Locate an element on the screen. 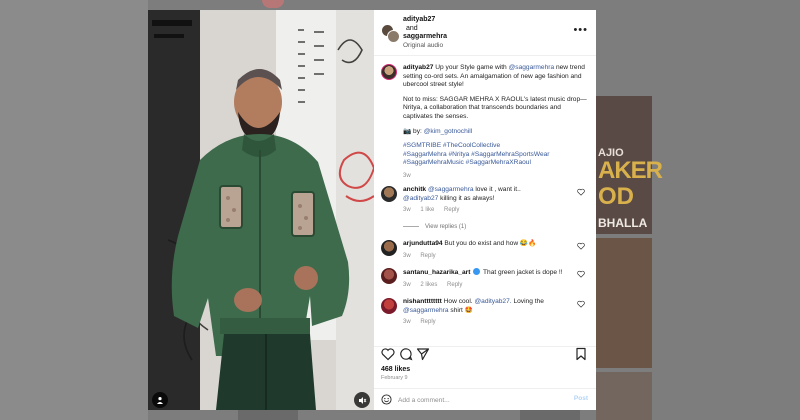 Image resolution: width=800 pixels, height=420 pixels. mention-link: @kim_gotnochill is located at coordinates (448, 131).